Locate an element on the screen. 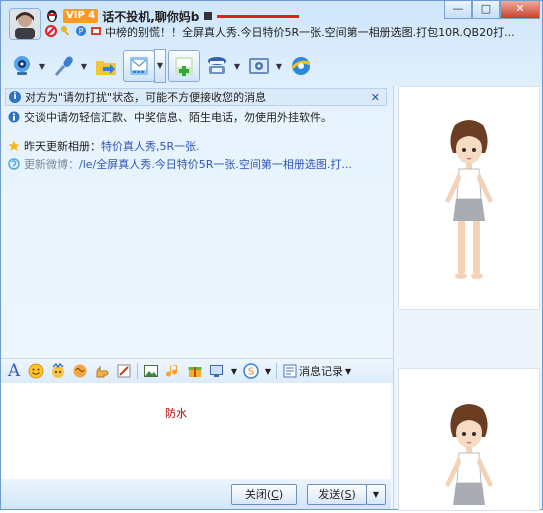 The height and width of the screenshot is (513, 543). block-icon is located at coordinates (51, 32).